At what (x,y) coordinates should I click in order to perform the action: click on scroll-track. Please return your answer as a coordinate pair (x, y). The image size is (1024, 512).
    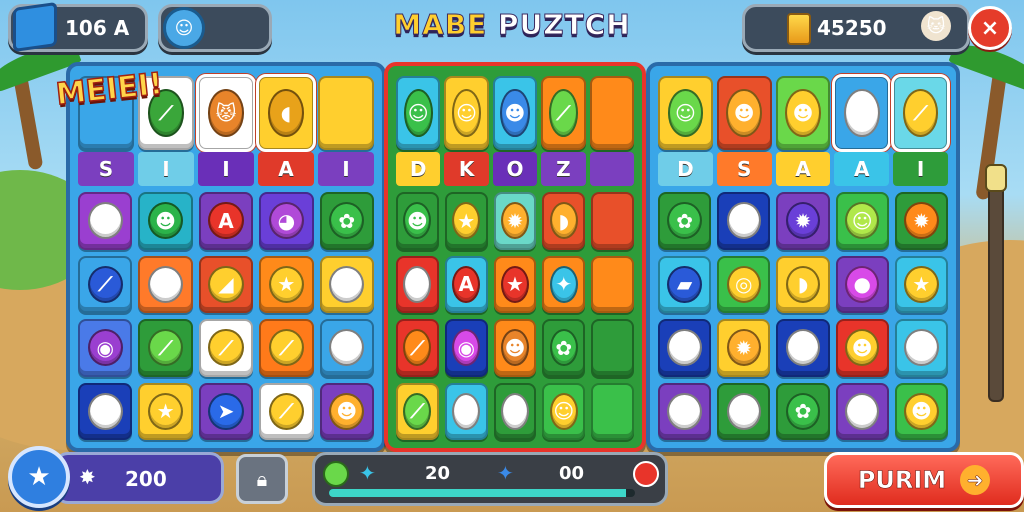
    Looking at the image, I should click on (996, 283).